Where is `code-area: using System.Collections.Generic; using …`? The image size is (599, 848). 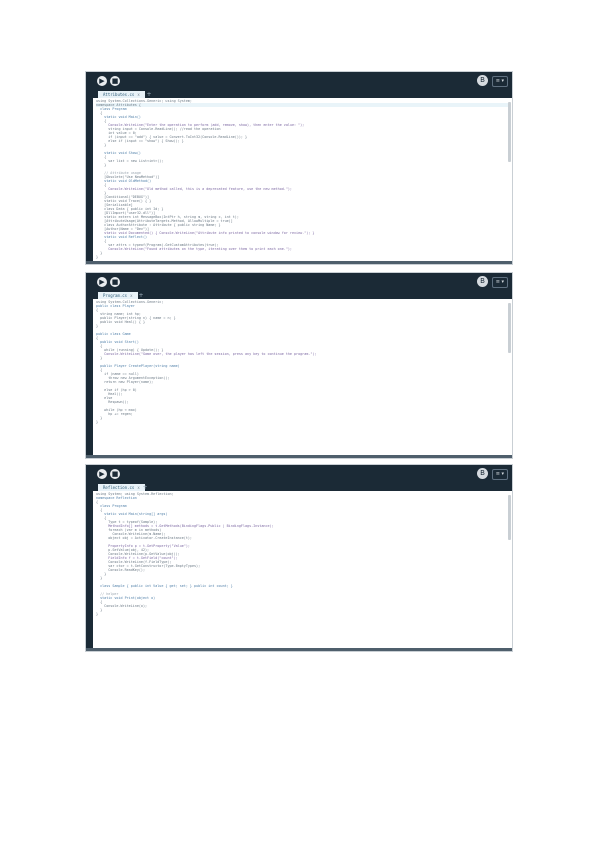 code-area: using System.Collections.Generic; using … is located at coordinates (302, 181).